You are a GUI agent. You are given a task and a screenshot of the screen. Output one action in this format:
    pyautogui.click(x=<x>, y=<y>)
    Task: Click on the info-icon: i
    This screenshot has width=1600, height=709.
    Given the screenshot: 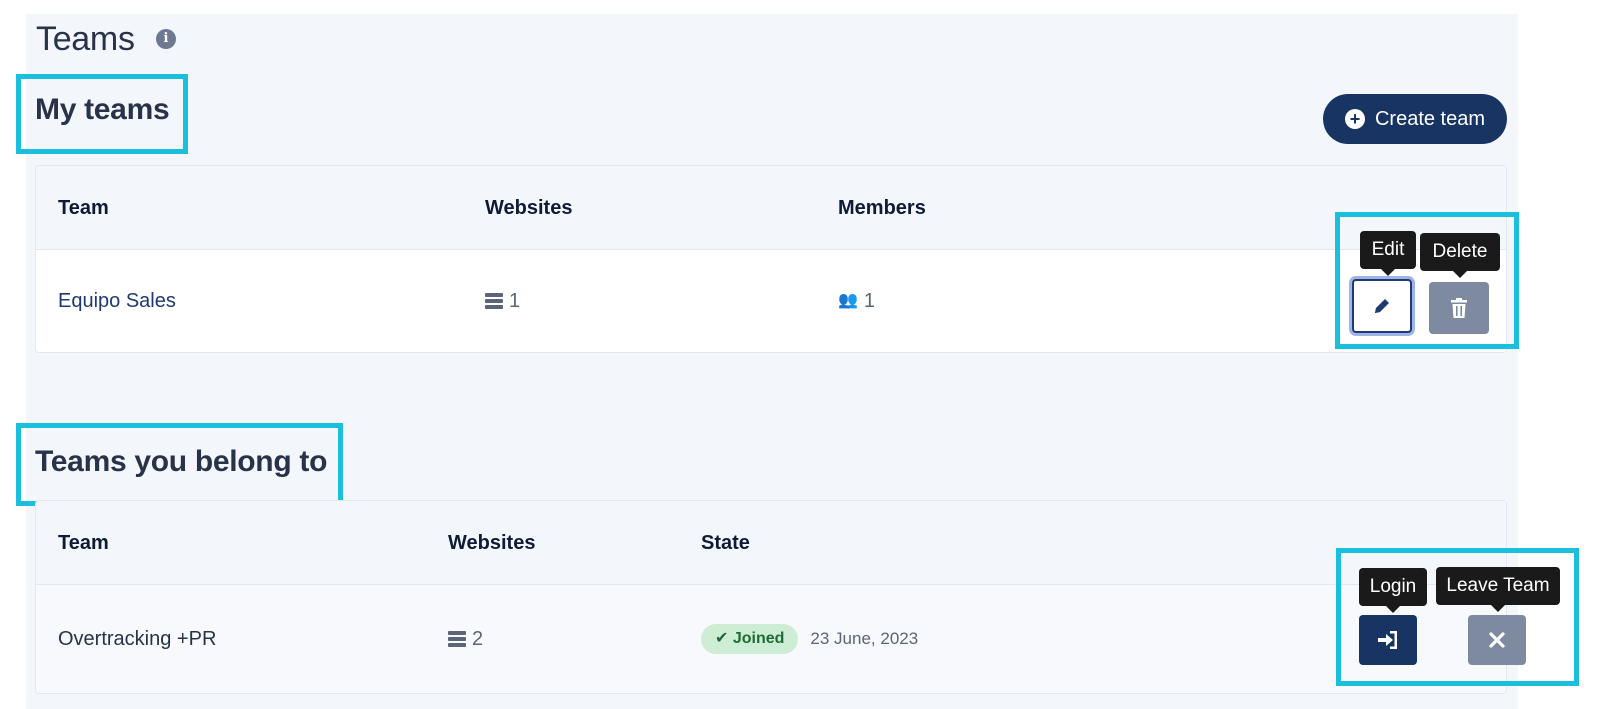 What is the action you would take?
    pyautogui.click(x=166, y=39)
    